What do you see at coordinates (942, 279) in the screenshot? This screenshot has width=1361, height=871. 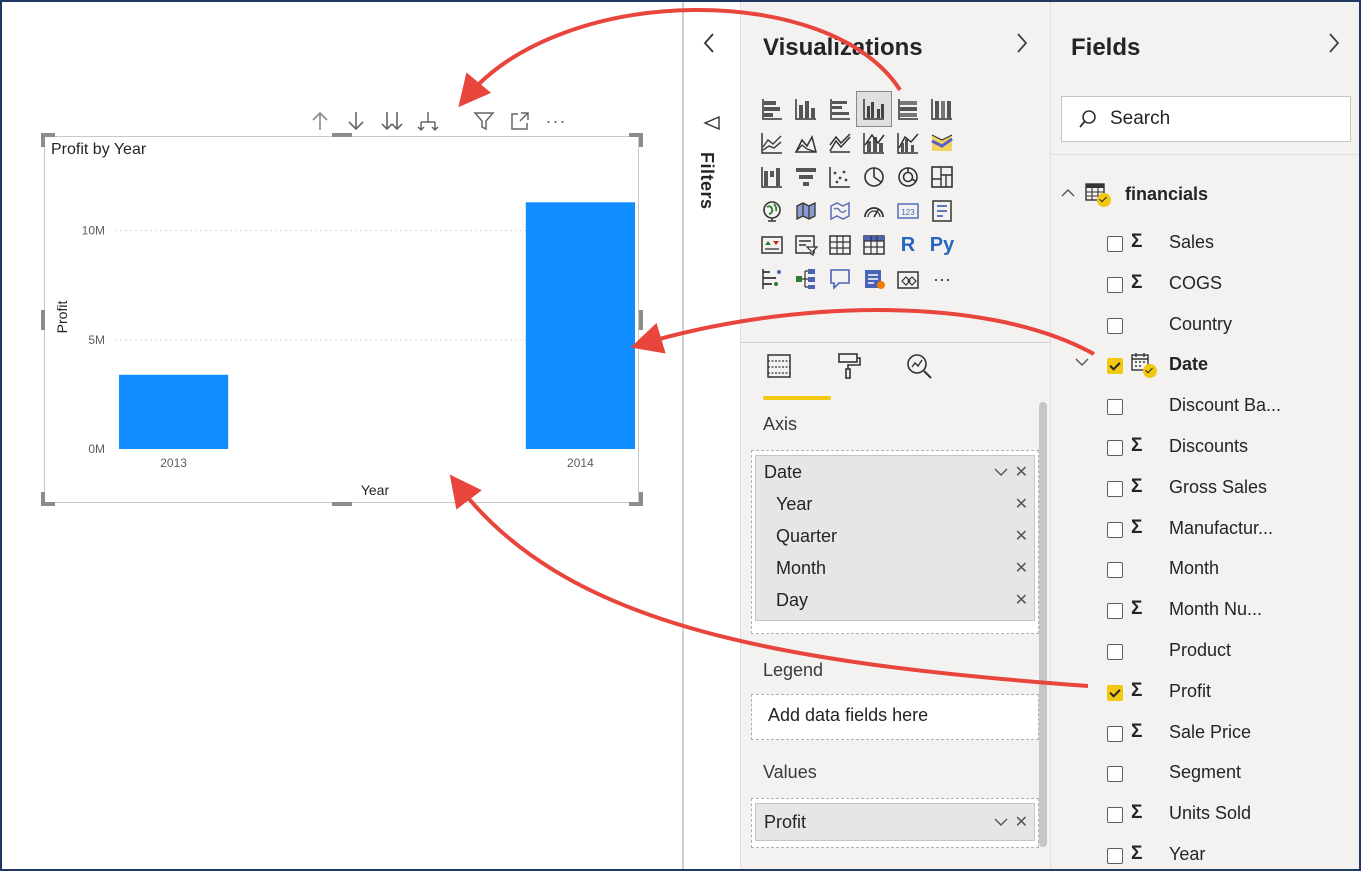 I see `more-visuals-icon: ···` at bounding box center [942, 279].